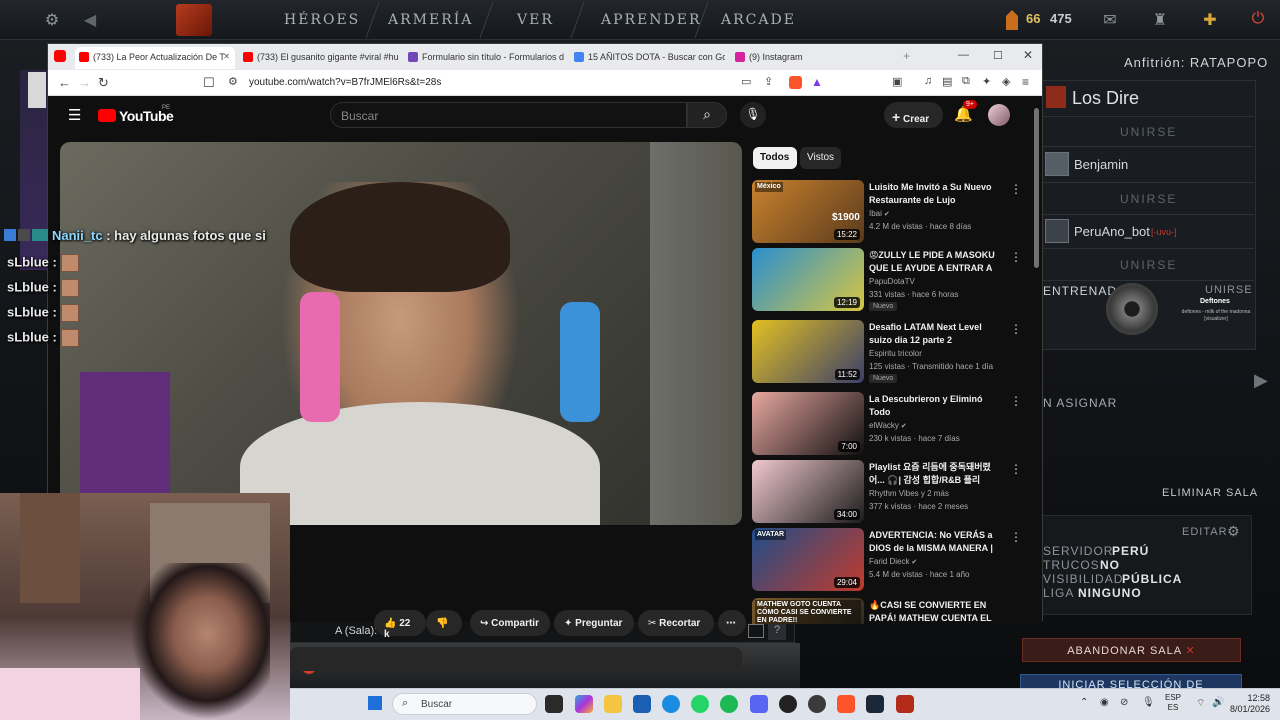 The image size is (1280, 720). I want to click on channel-name: PapuDotaTV, so click(892, 281).